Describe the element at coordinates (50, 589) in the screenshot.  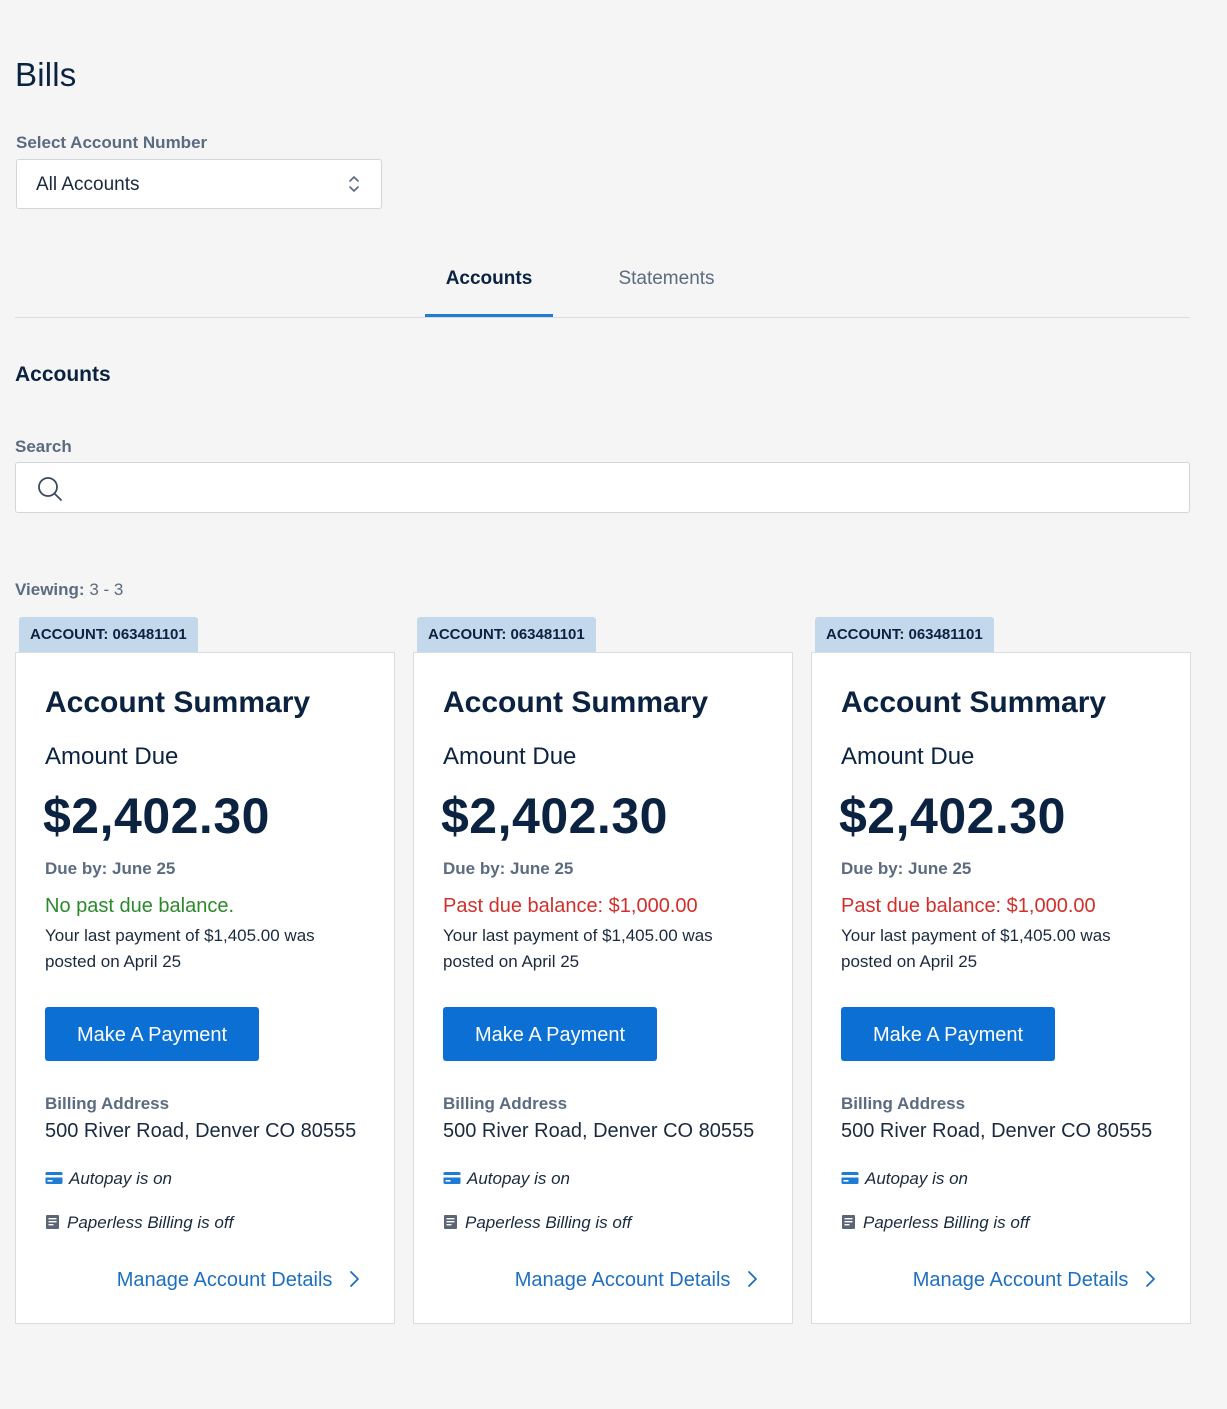
I see `viewing-label: Viewing:` at that location.